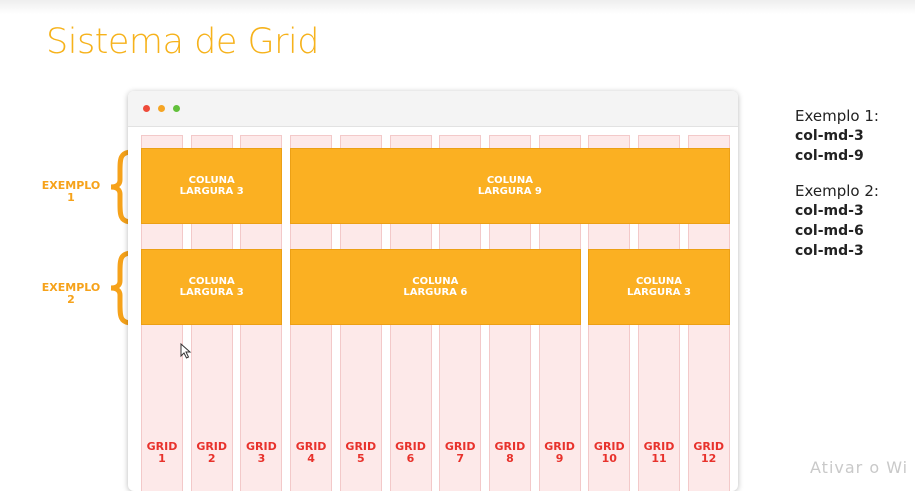 The height and width of the screenshot is (491, 915). Describe the element at coordinates (71, 197) in the screenshot. I see `example-1-label-number: 1` at that location.